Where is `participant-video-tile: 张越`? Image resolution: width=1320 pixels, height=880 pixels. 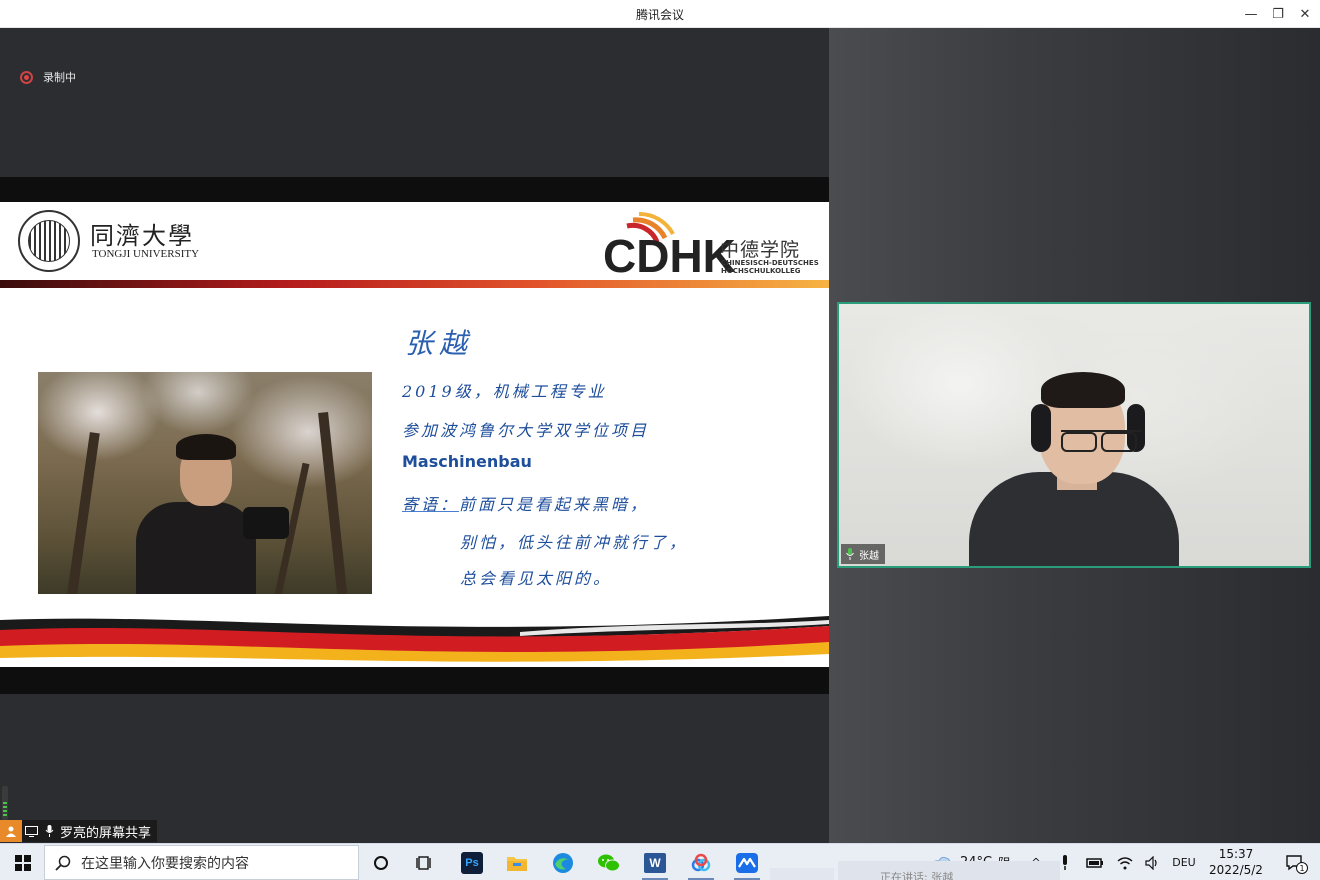
participant-video-tile: 张越 is located at coordinates (1074, 435).